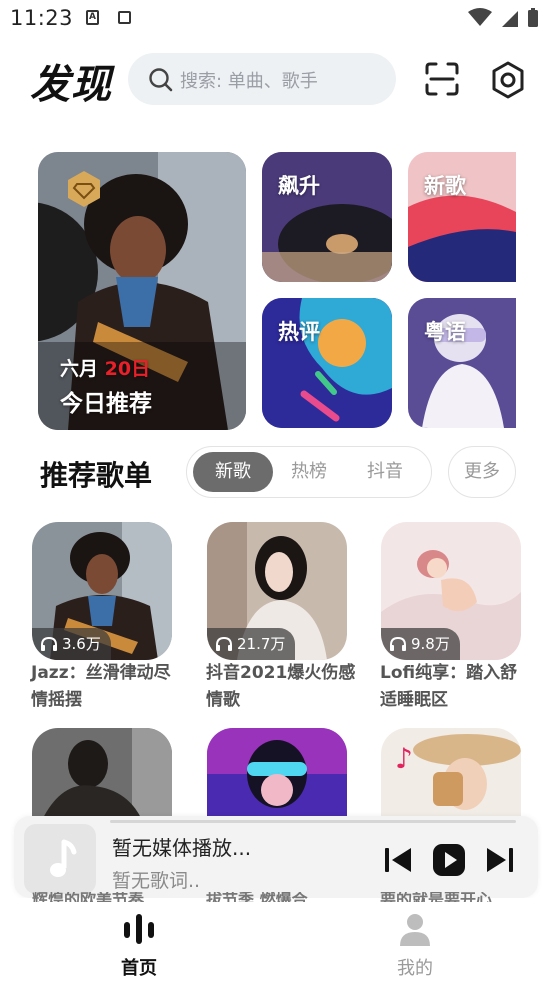 The image size is (554, 985). I want to click on playlist-title: 抖音2021爆火伤感情歌, so click(281, 686).